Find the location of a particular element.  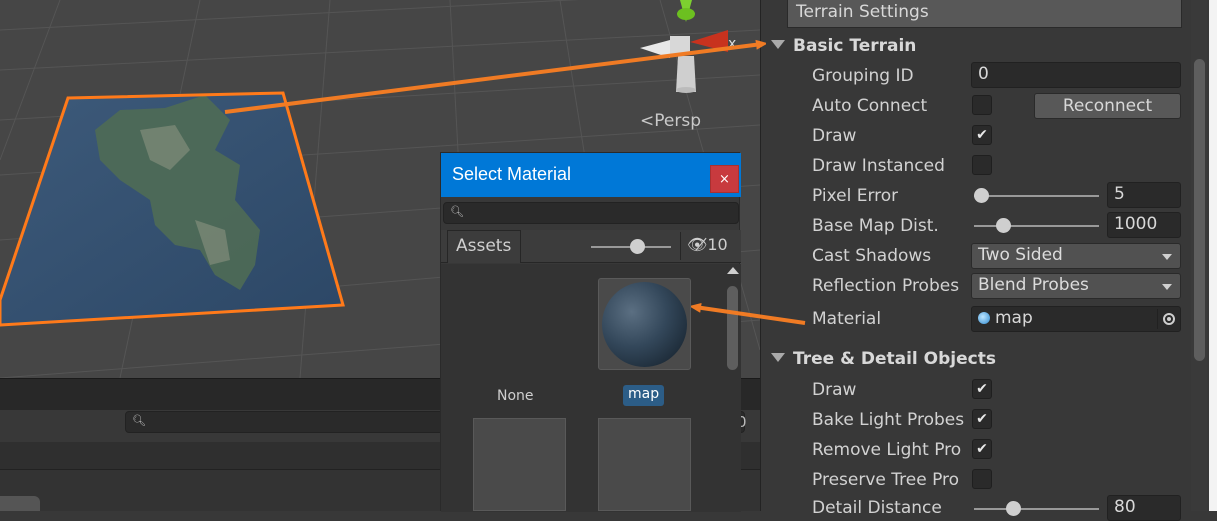

cast-shadows-dropdown: Two Sided is located at coordinates (1076, 256).